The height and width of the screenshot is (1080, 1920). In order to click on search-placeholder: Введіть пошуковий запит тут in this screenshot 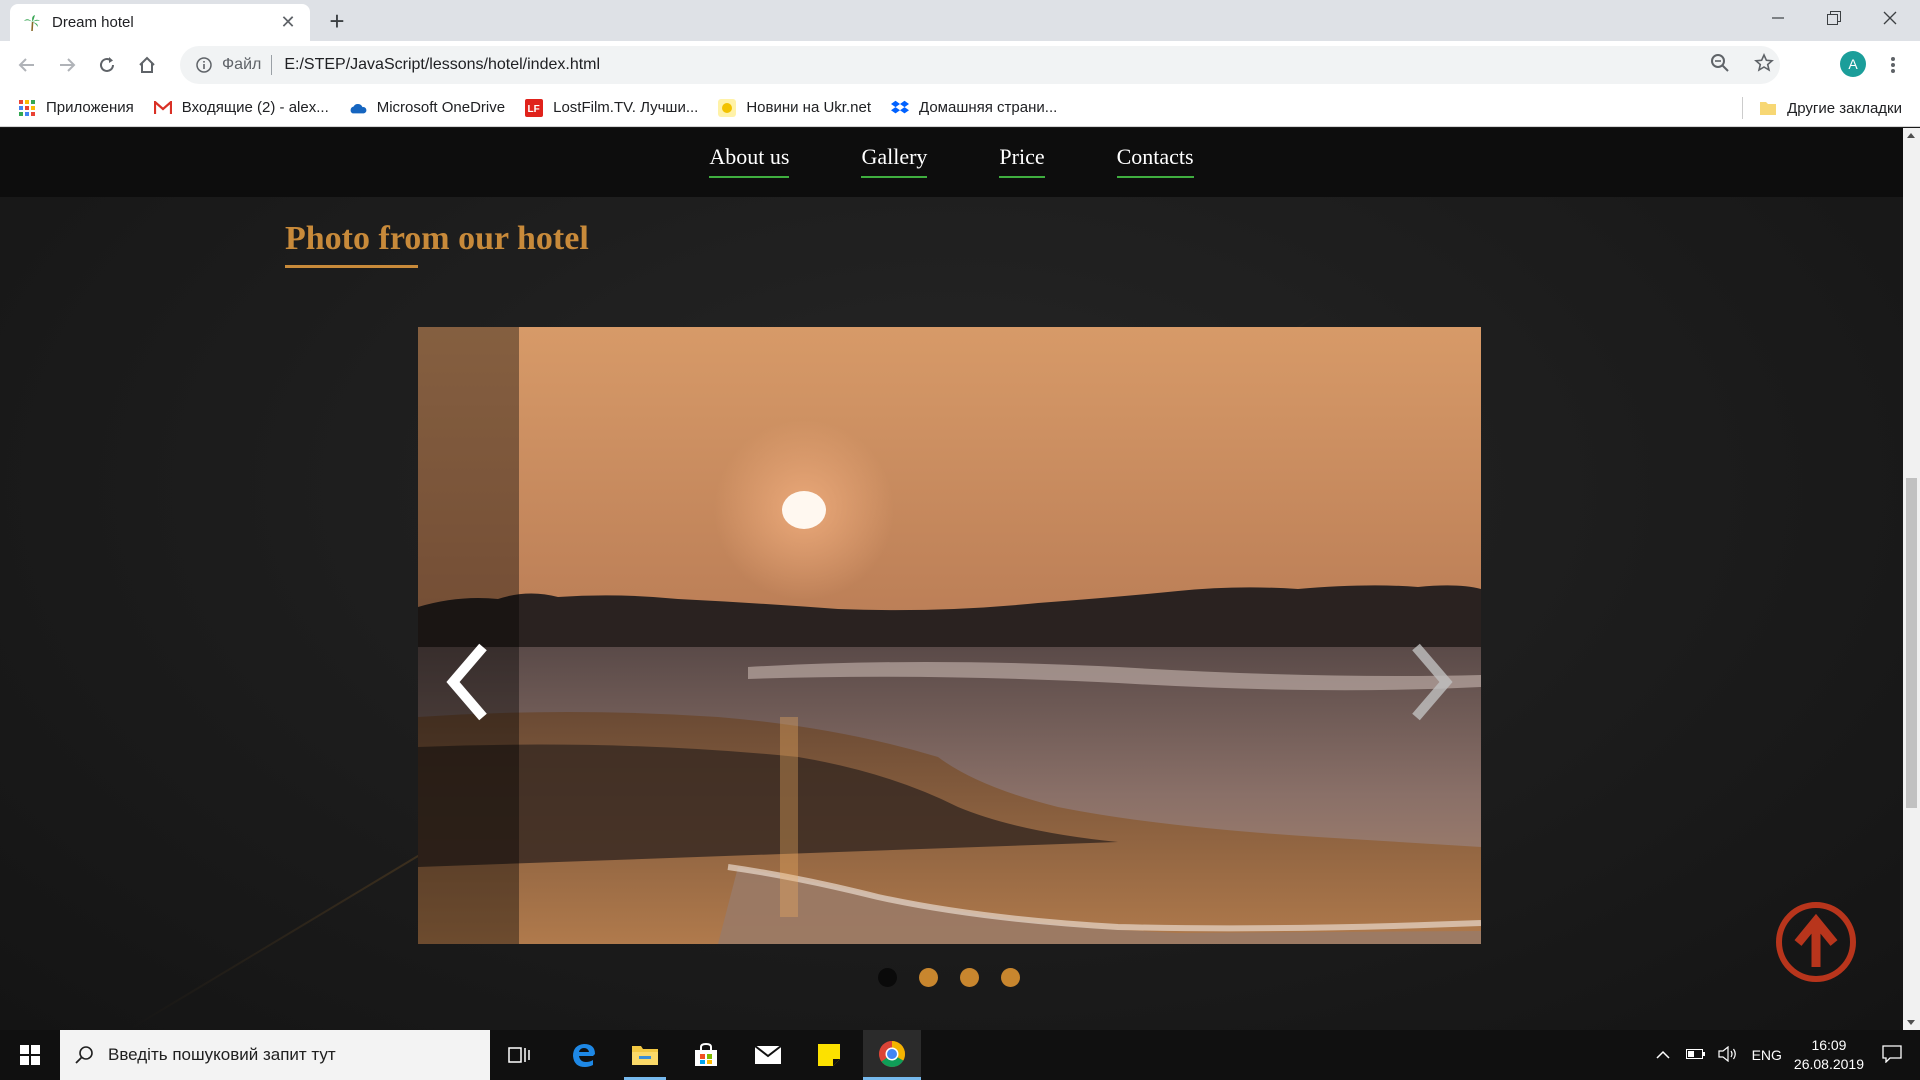, I will do `click(222, 1054)`.